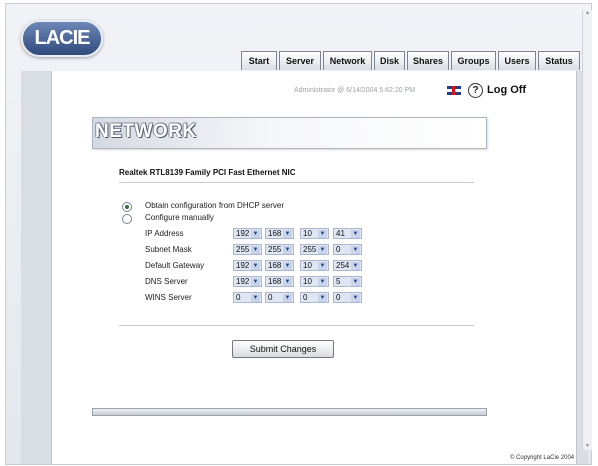  I want to click on tab-start: Start, so click(259, 60).